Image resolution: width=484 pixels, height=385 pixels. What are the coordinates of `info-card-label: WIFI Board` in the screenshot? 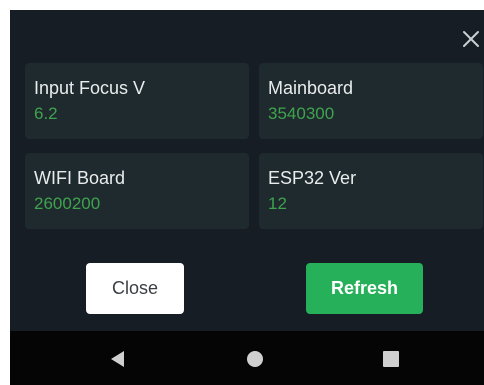 It's located at (80, 178).